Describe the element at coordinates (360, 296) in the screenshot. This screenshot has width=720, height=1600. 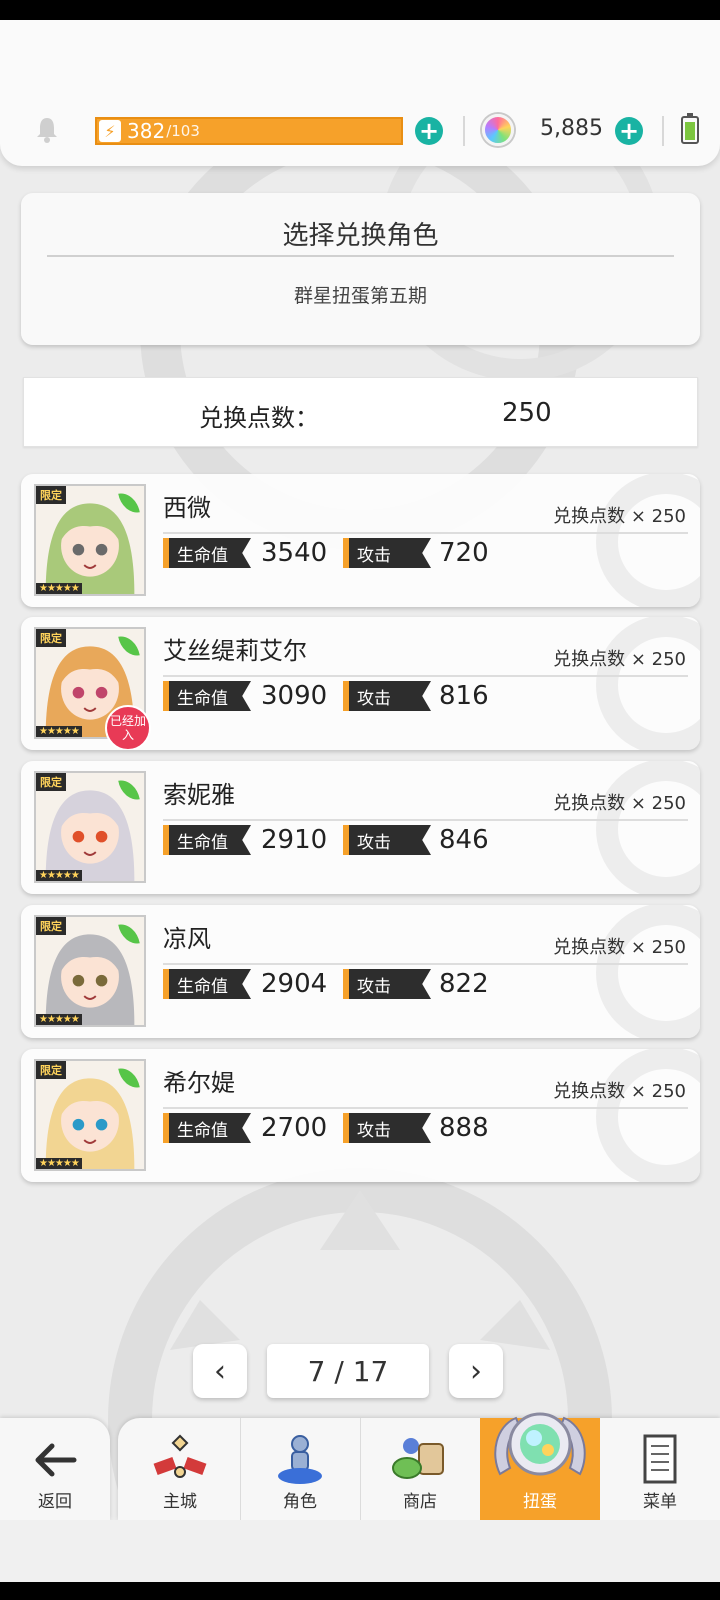
I see `page-subtitle: 群星扭蛋第五期` at that location.